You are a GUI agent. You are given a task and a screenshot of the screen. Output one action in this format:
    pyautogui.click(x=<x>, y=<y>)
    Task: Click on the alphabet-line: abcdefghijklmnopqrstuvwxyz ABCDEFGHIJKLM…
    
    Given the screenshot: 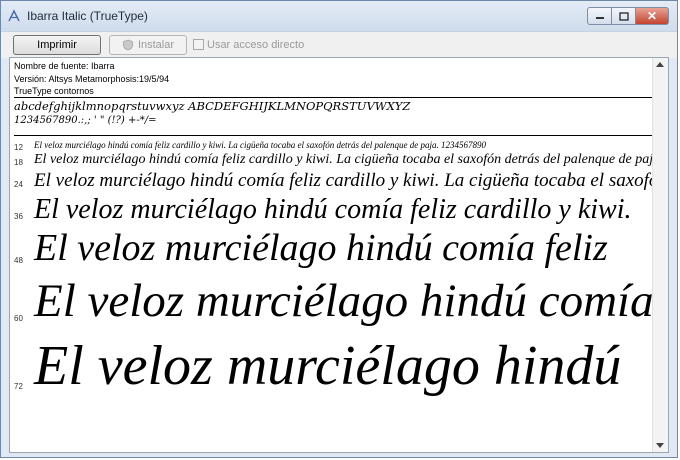 What is the action you would take?
    pyautogui.click(x=212, y=106)
    